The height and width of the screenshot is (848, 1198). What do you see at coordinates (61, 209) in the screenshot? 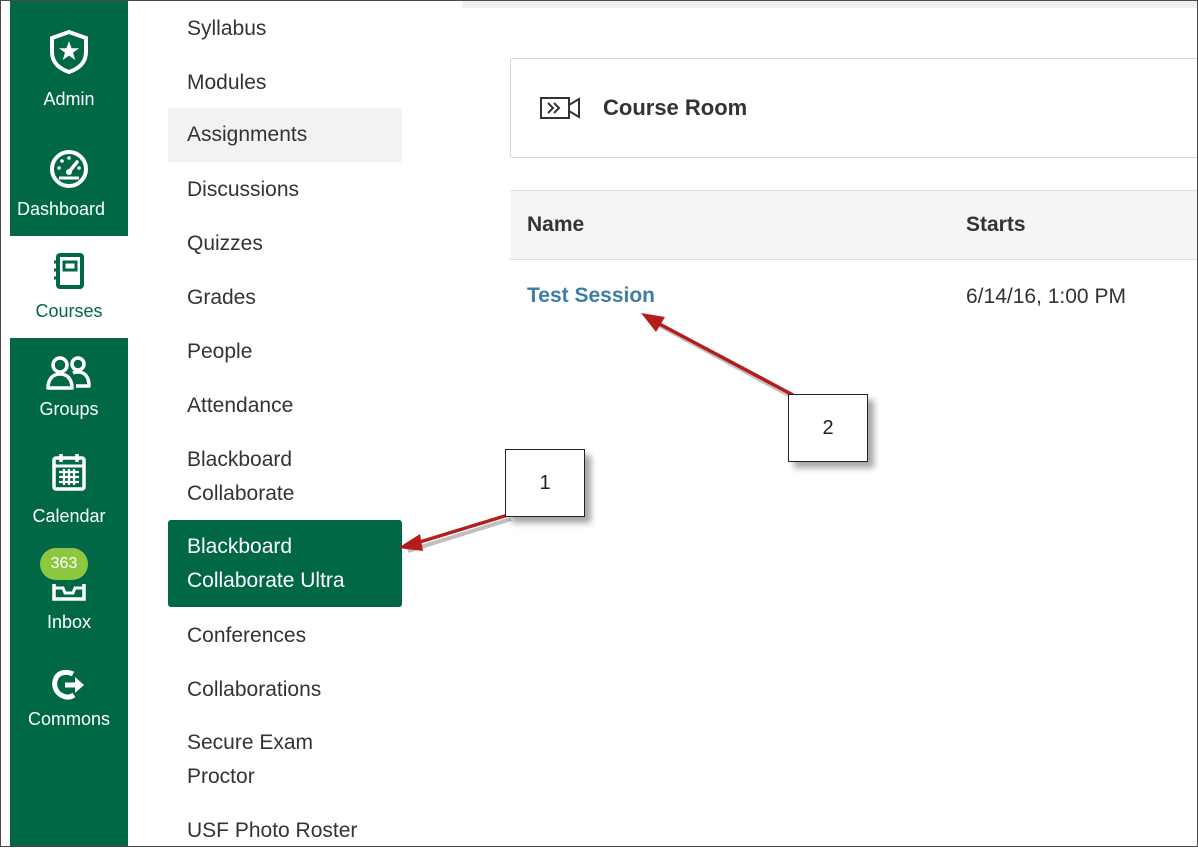
I see `global-nav-label: Dashboard` at bounding box center [61, 209].